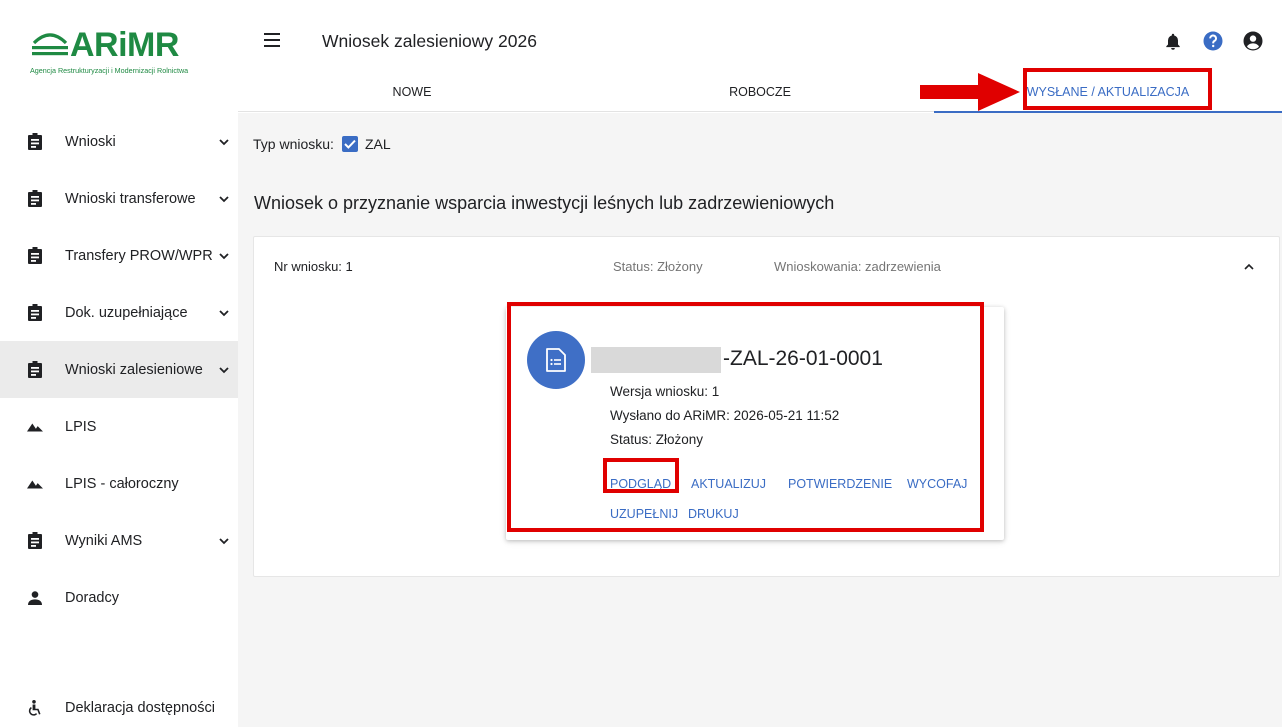  Describe the element at coordinates (293, 144) in the screenshot. I see `filter-label: Typ wniosku:` at that location.